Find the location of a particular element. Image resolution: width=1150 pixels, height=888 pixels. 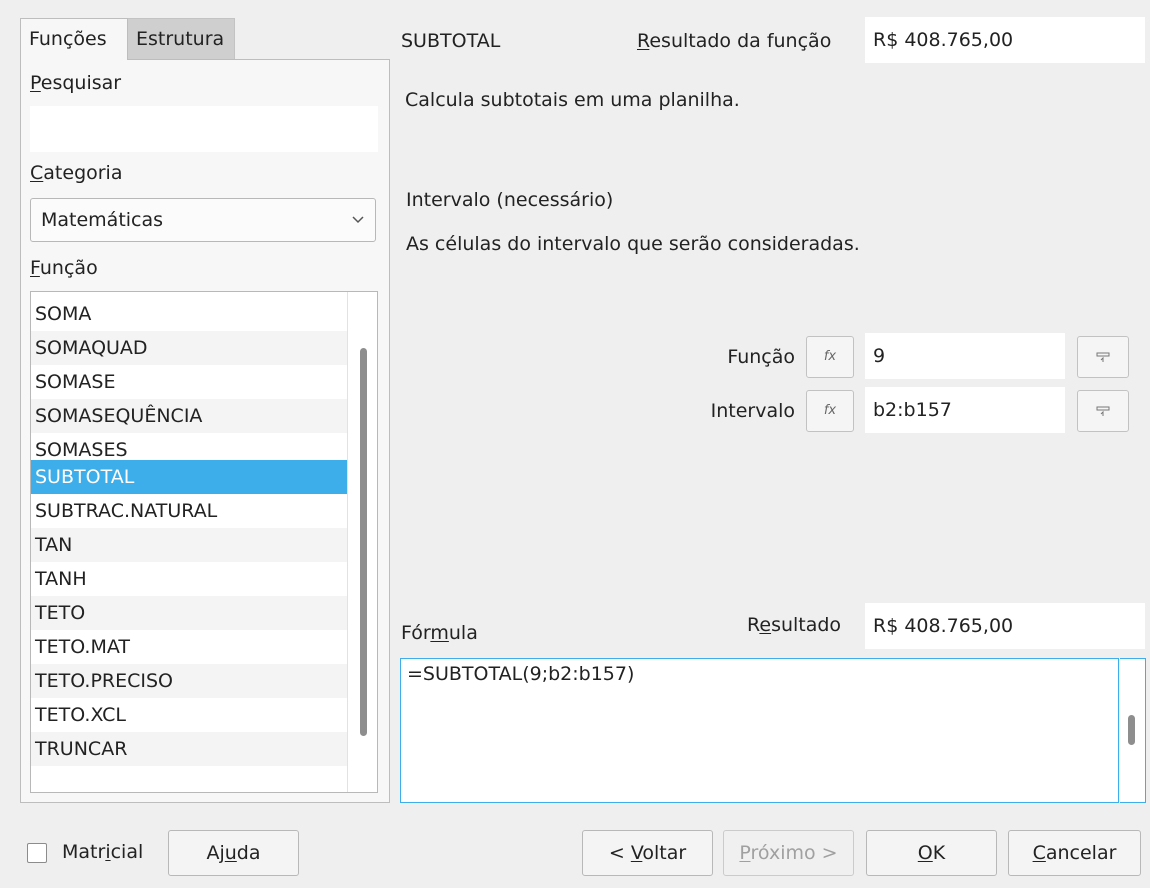

back-button: < Voltar is located at coordinates (647, 853).